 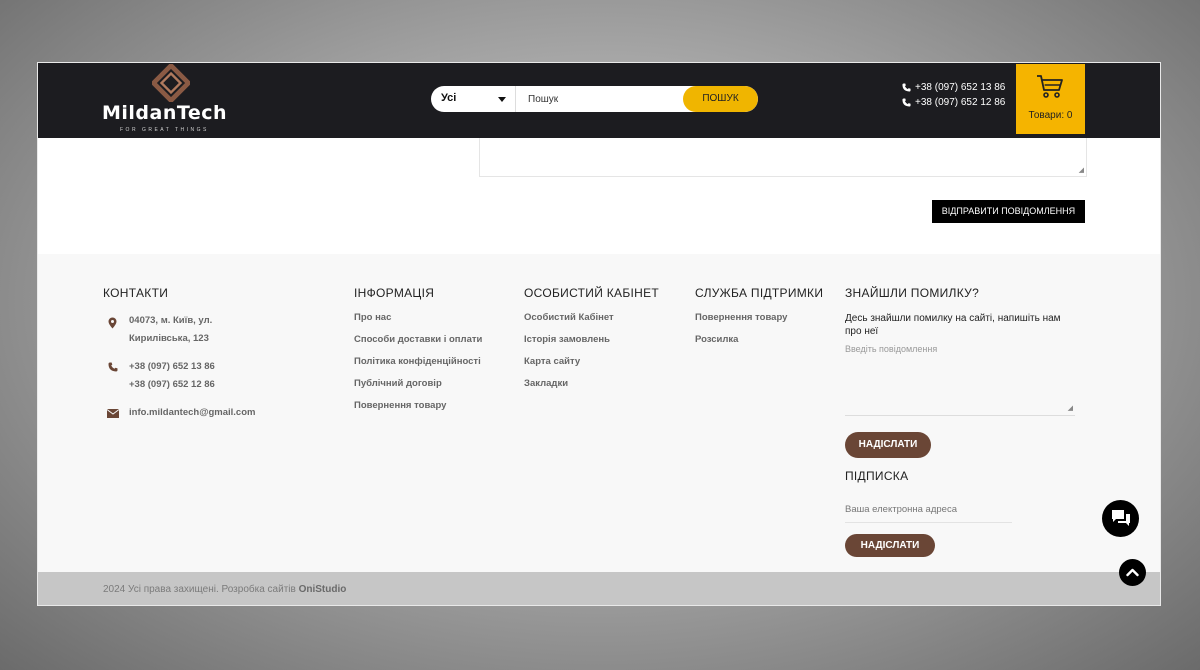 What do you see at coordinates (891, 349) in the screenshot?
I see `error-message-placeholder: Введіть повідомлення` at bounding box center [891, 349].